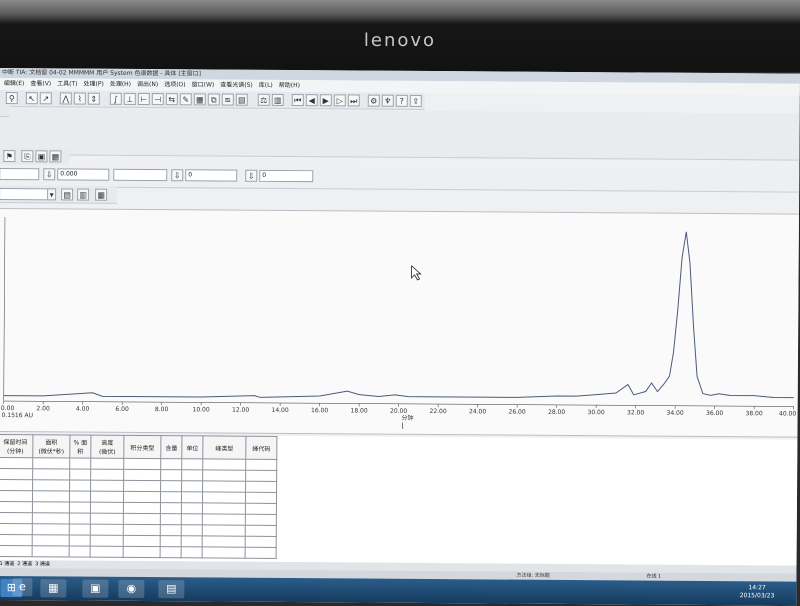 The width and height of the screenshot is (800, 606). I want to click on tune-icon: ♆, so click(388, 101).